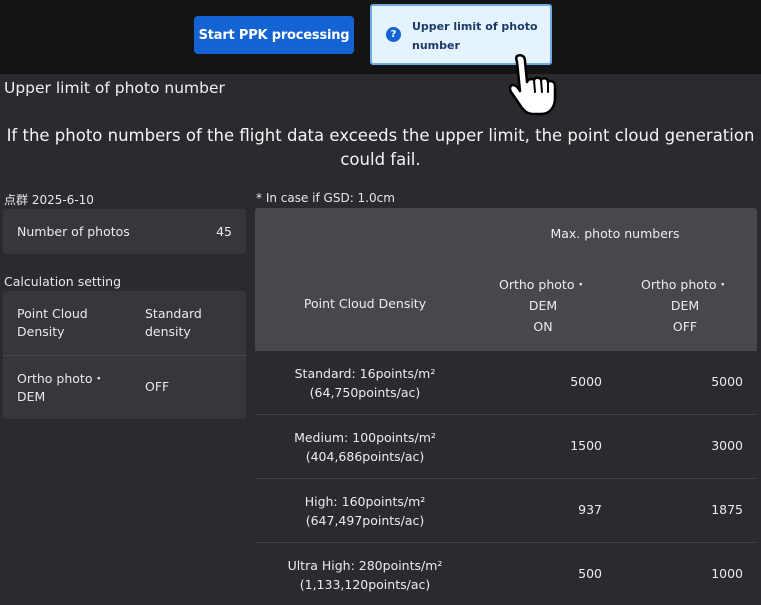 The image size is (761, 605). I want to click on header-line: OFF, so click(685, 326).